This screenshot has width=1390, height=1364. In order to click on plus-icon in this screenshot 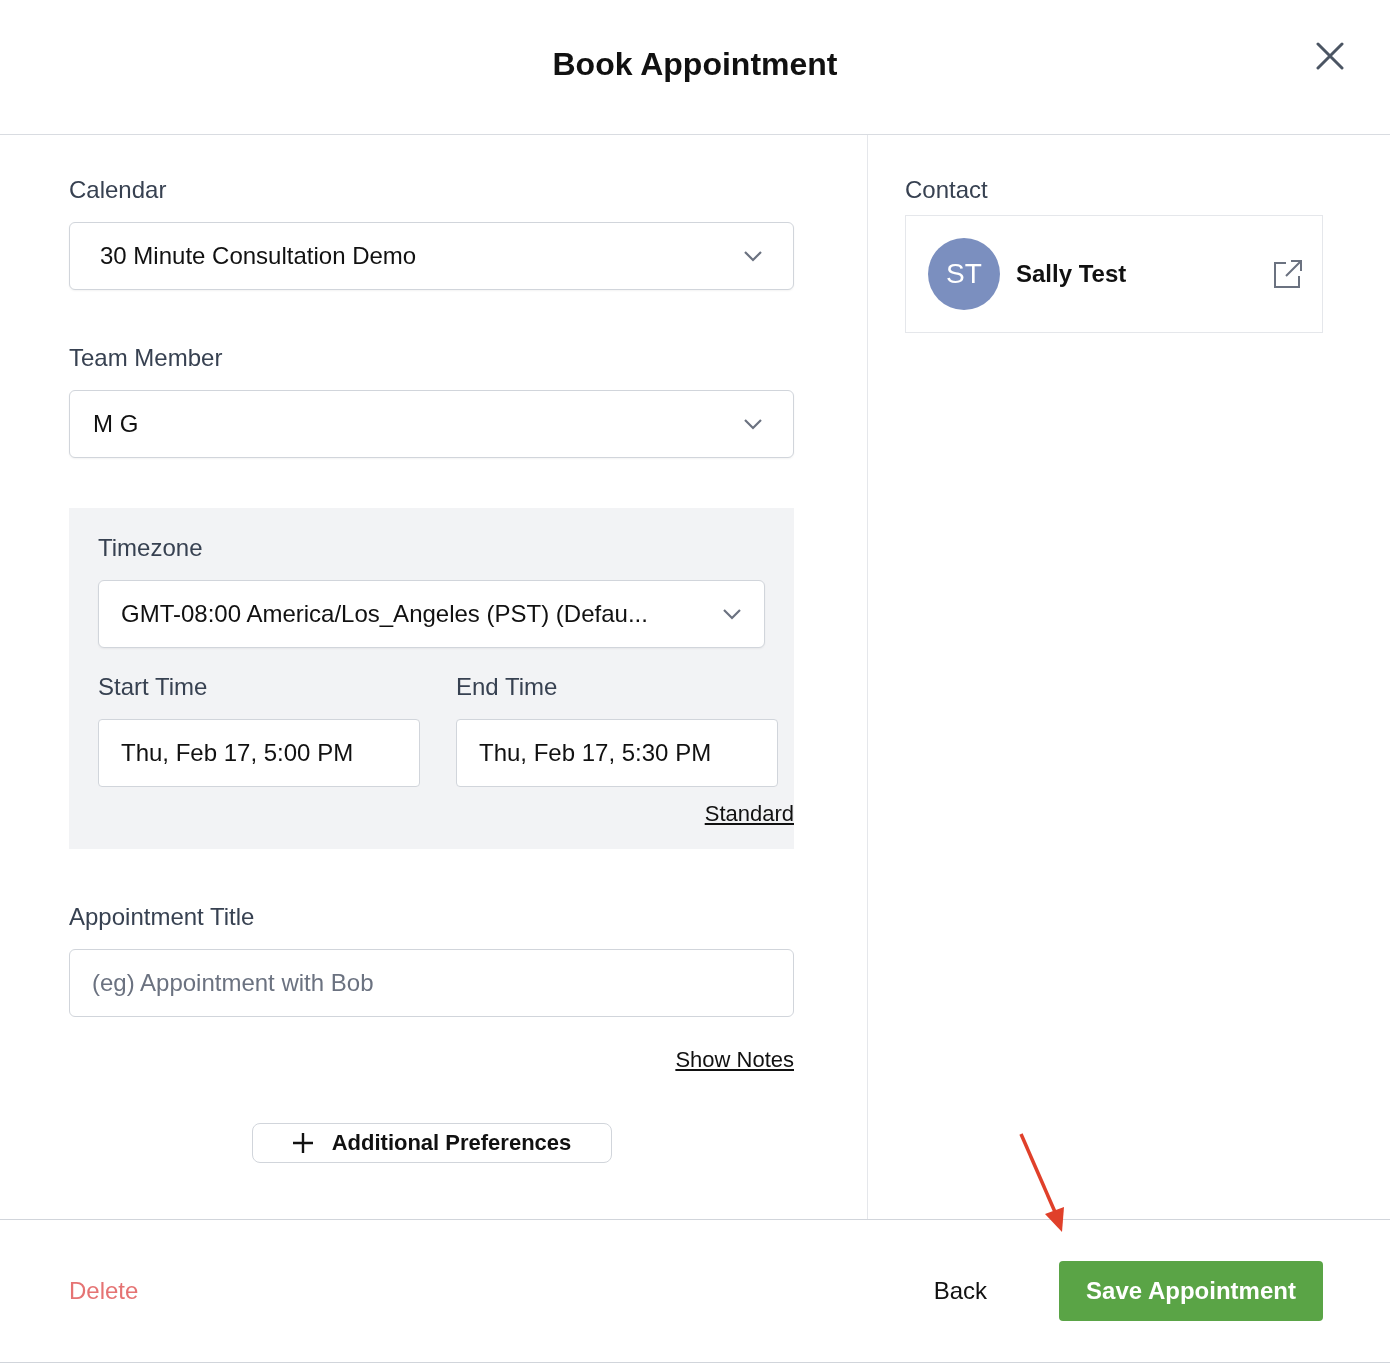, I will do `click(302, 1143)`.